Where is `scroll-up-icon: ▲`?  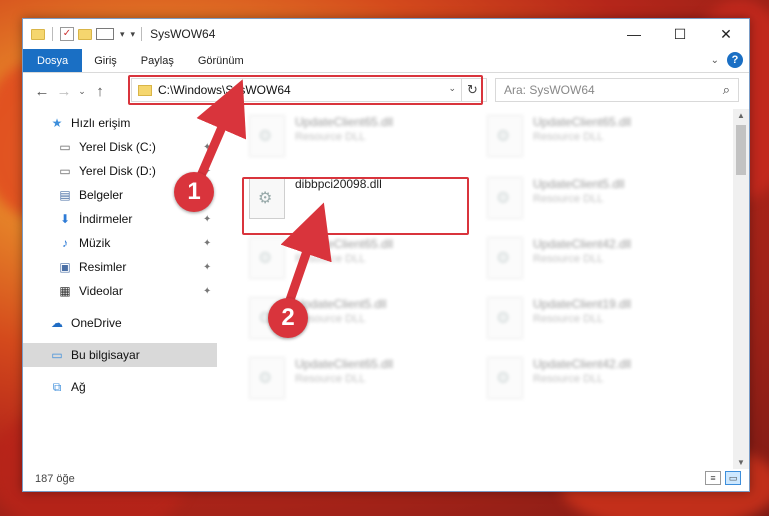
scroll-up-icon: ▲ is located at coordinates (741, 115).